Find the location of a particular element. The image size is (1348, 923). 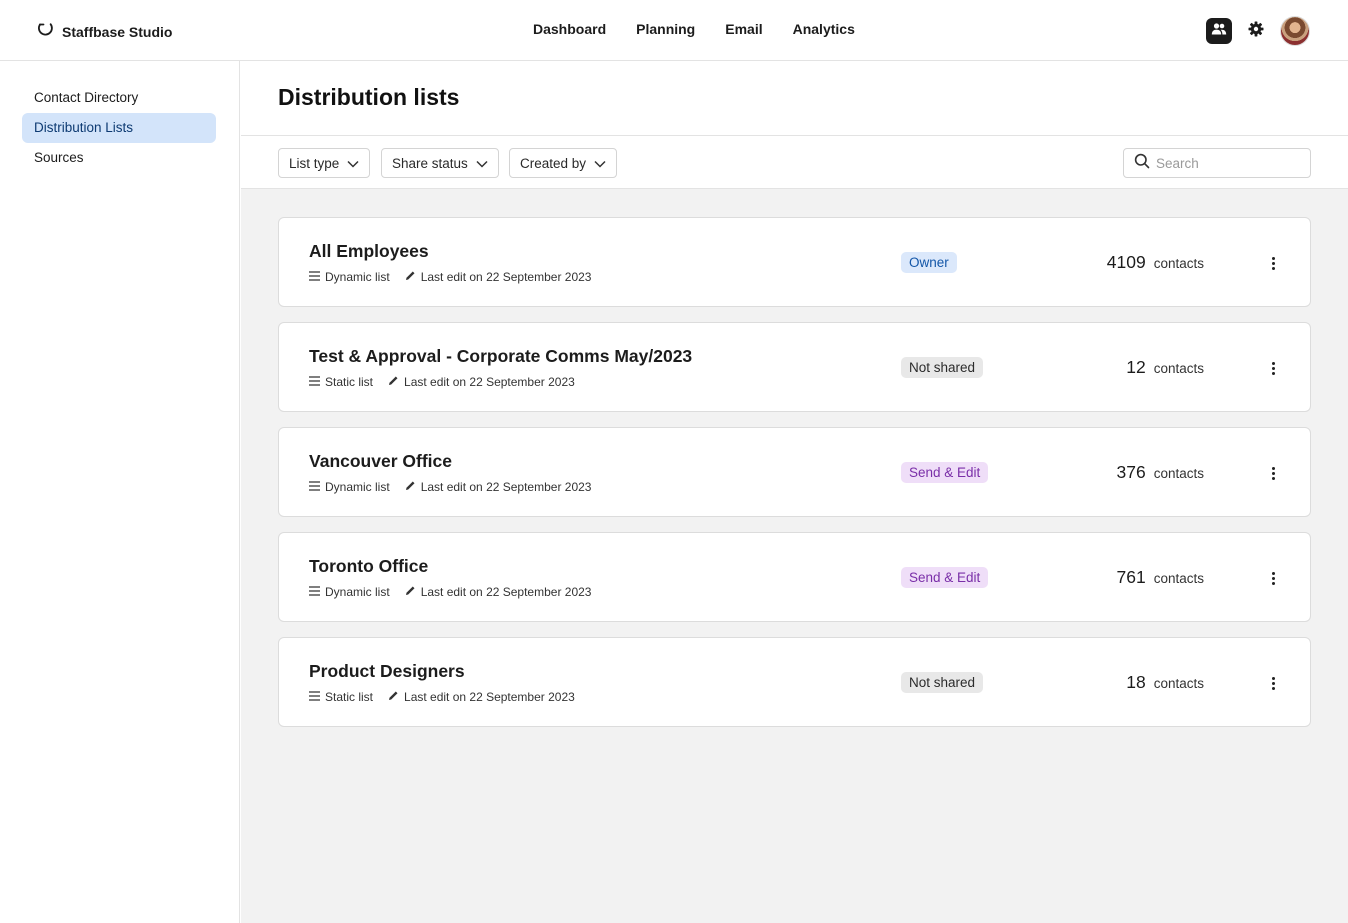

people-icon is located at coordinates (1219, 31).